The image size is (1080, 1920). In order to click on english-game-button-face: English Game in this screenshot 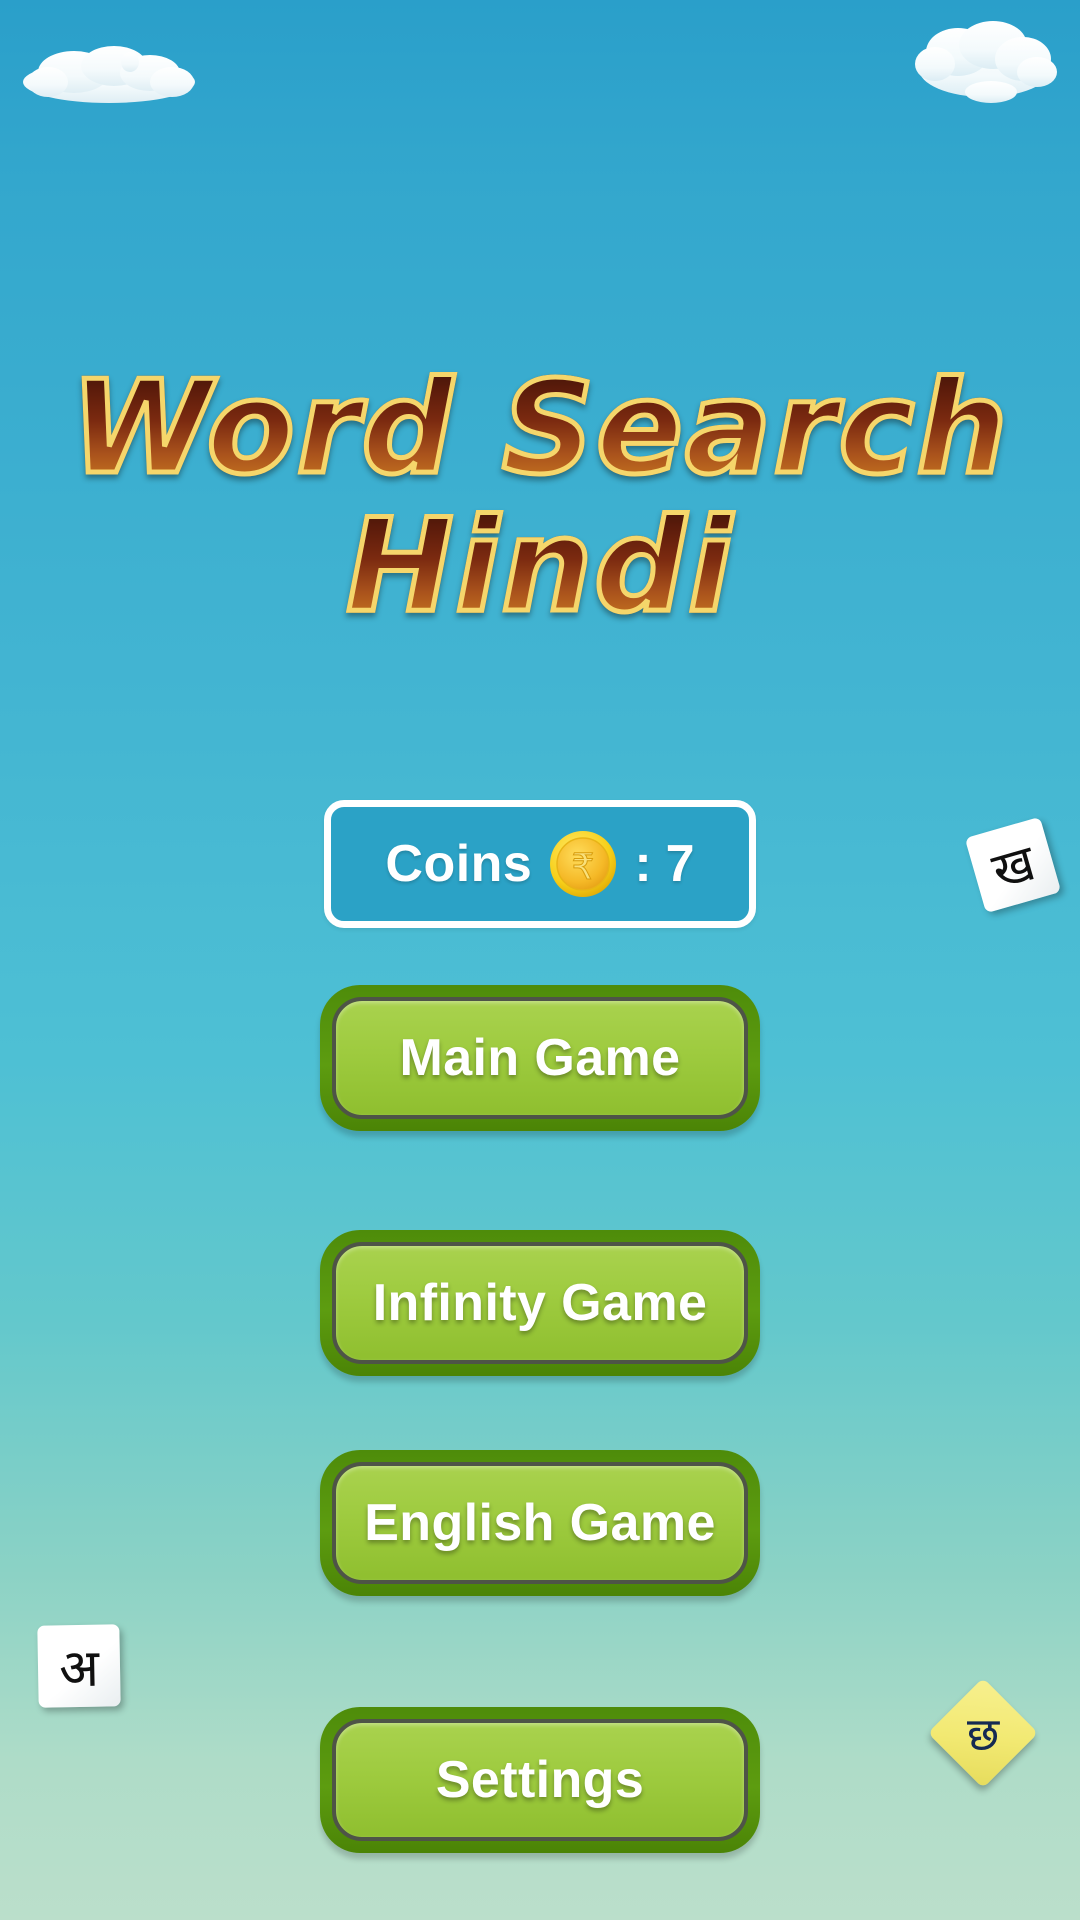, I will do `click(540, 1523)`.